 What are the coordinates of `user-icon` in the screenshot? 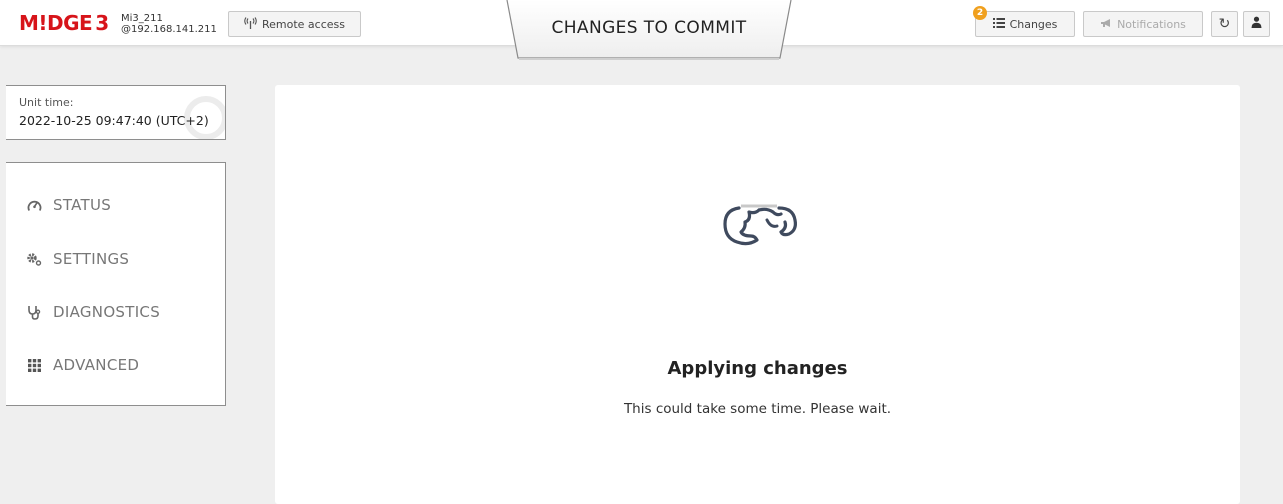 It's located at (1256, 24).